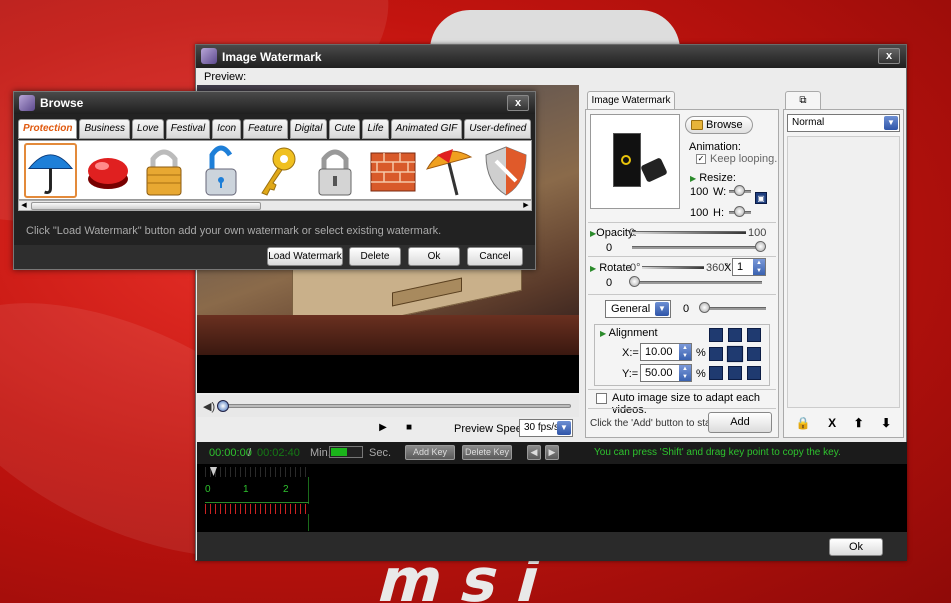  Describe the element at coordinates (659, 373) in the screenshot. I see `y-position-value: 50.00` at that location.